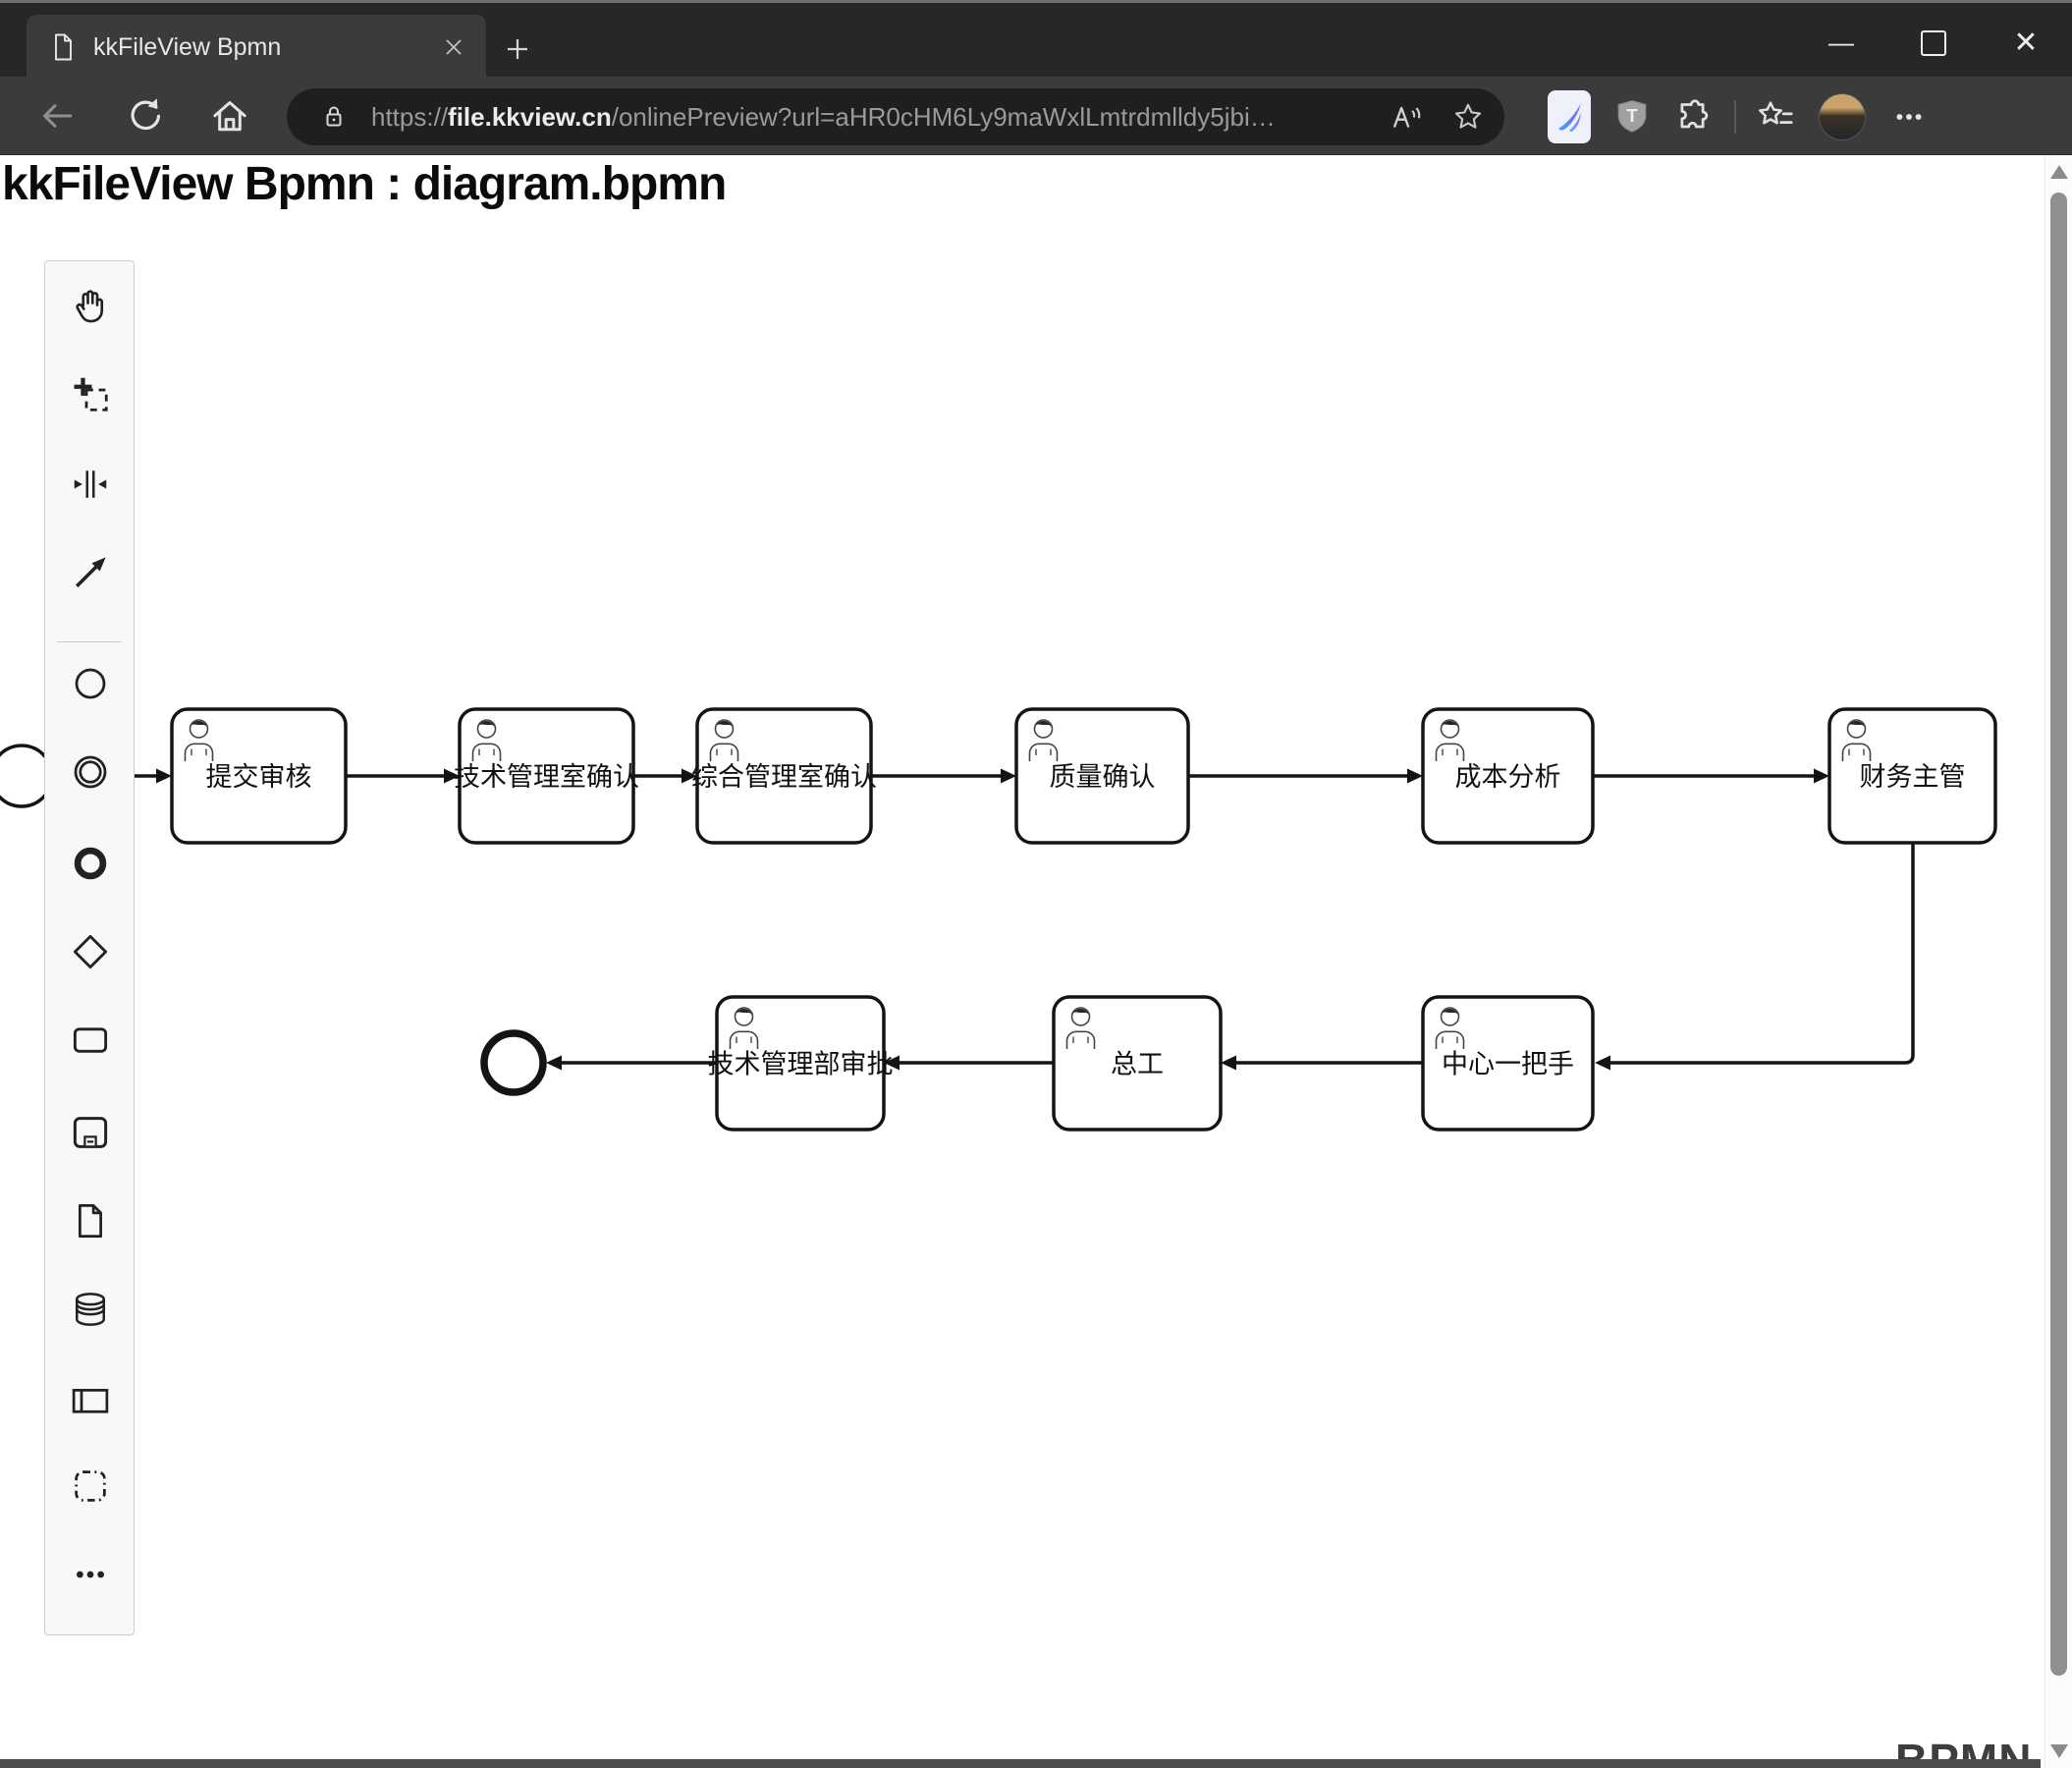 This screenshot has width=2072, height=1768. I want to click on space-tool-icon, so click(91, 484).